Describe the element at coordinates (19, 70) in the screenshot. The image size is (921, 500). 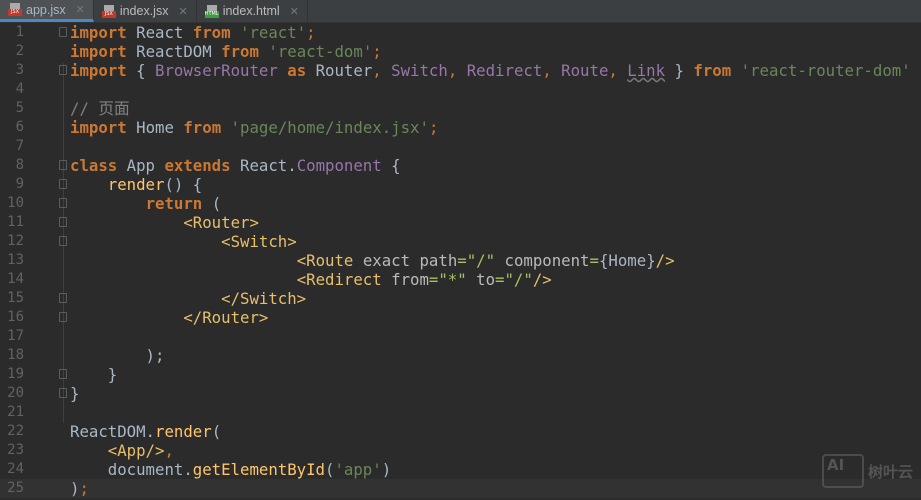
I see `line-number: 3` at that location.